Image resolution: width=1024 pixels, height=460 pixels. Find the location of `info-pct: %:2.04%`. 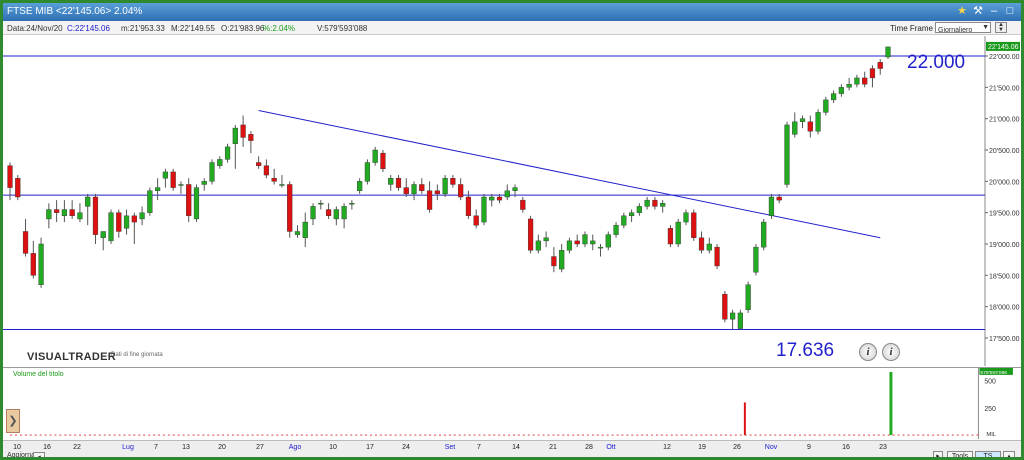

info-pct: %:2.04% is located at coordinates (279, 28).